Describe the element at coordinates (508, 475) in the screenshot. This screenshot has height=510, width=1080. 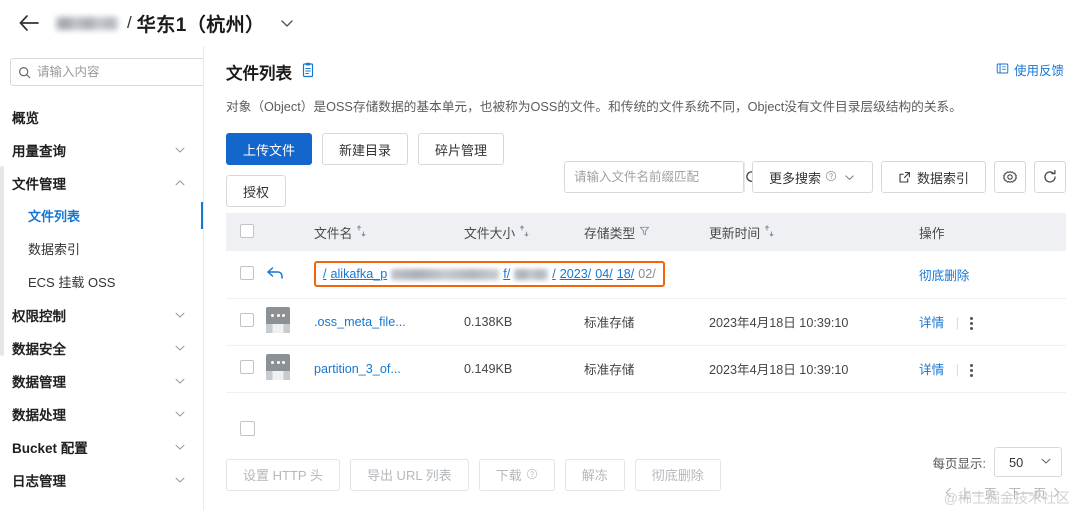
I see `download-label: 下载` at that location.